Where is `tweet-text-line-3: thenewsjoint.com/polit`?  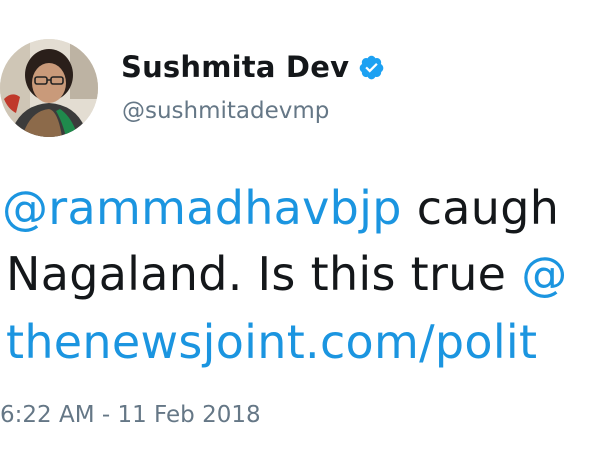
tweet-text-line-3: thenewsjoint.com/polit is located at coordinates (271, 342).